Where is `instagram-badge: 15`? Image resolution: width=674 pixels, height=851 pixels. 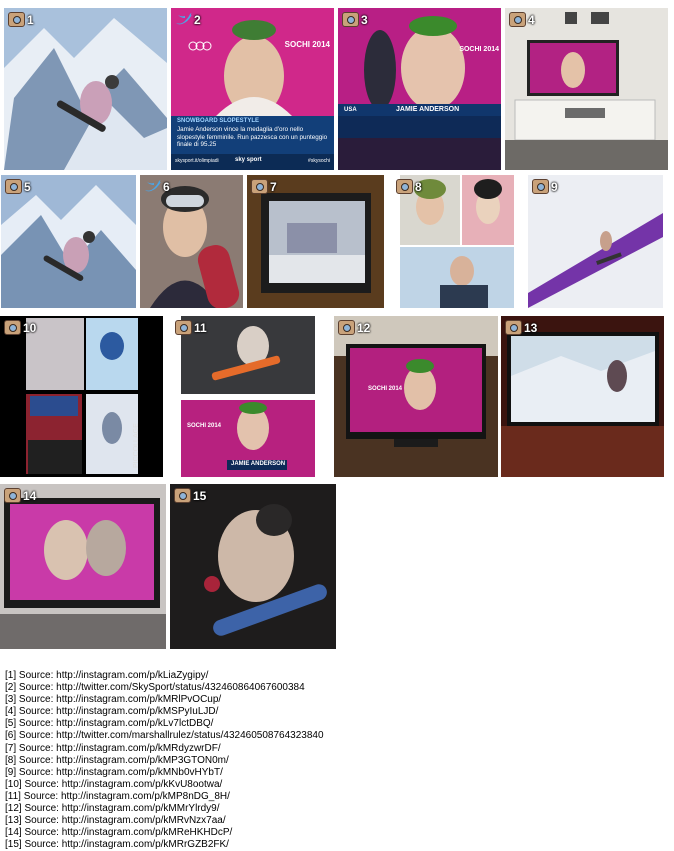 instagram-badge: 15 is located at coordinates (190, 495).